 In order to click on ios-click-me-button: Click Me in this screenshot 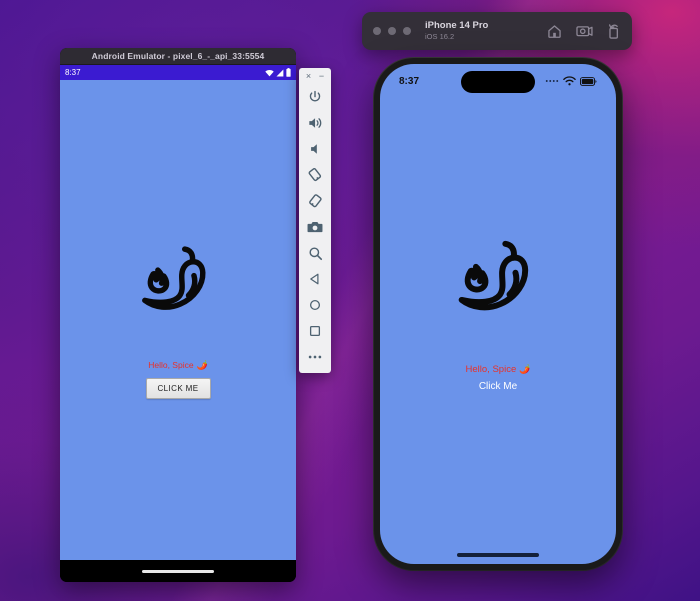, I will do `click(498, 386)`.